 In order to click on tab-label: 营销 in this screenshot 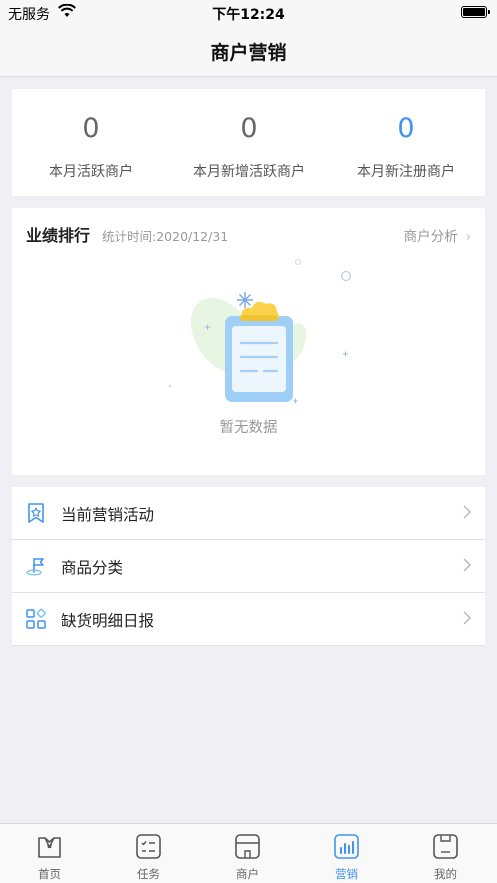, I will do `click(346, 874)`.